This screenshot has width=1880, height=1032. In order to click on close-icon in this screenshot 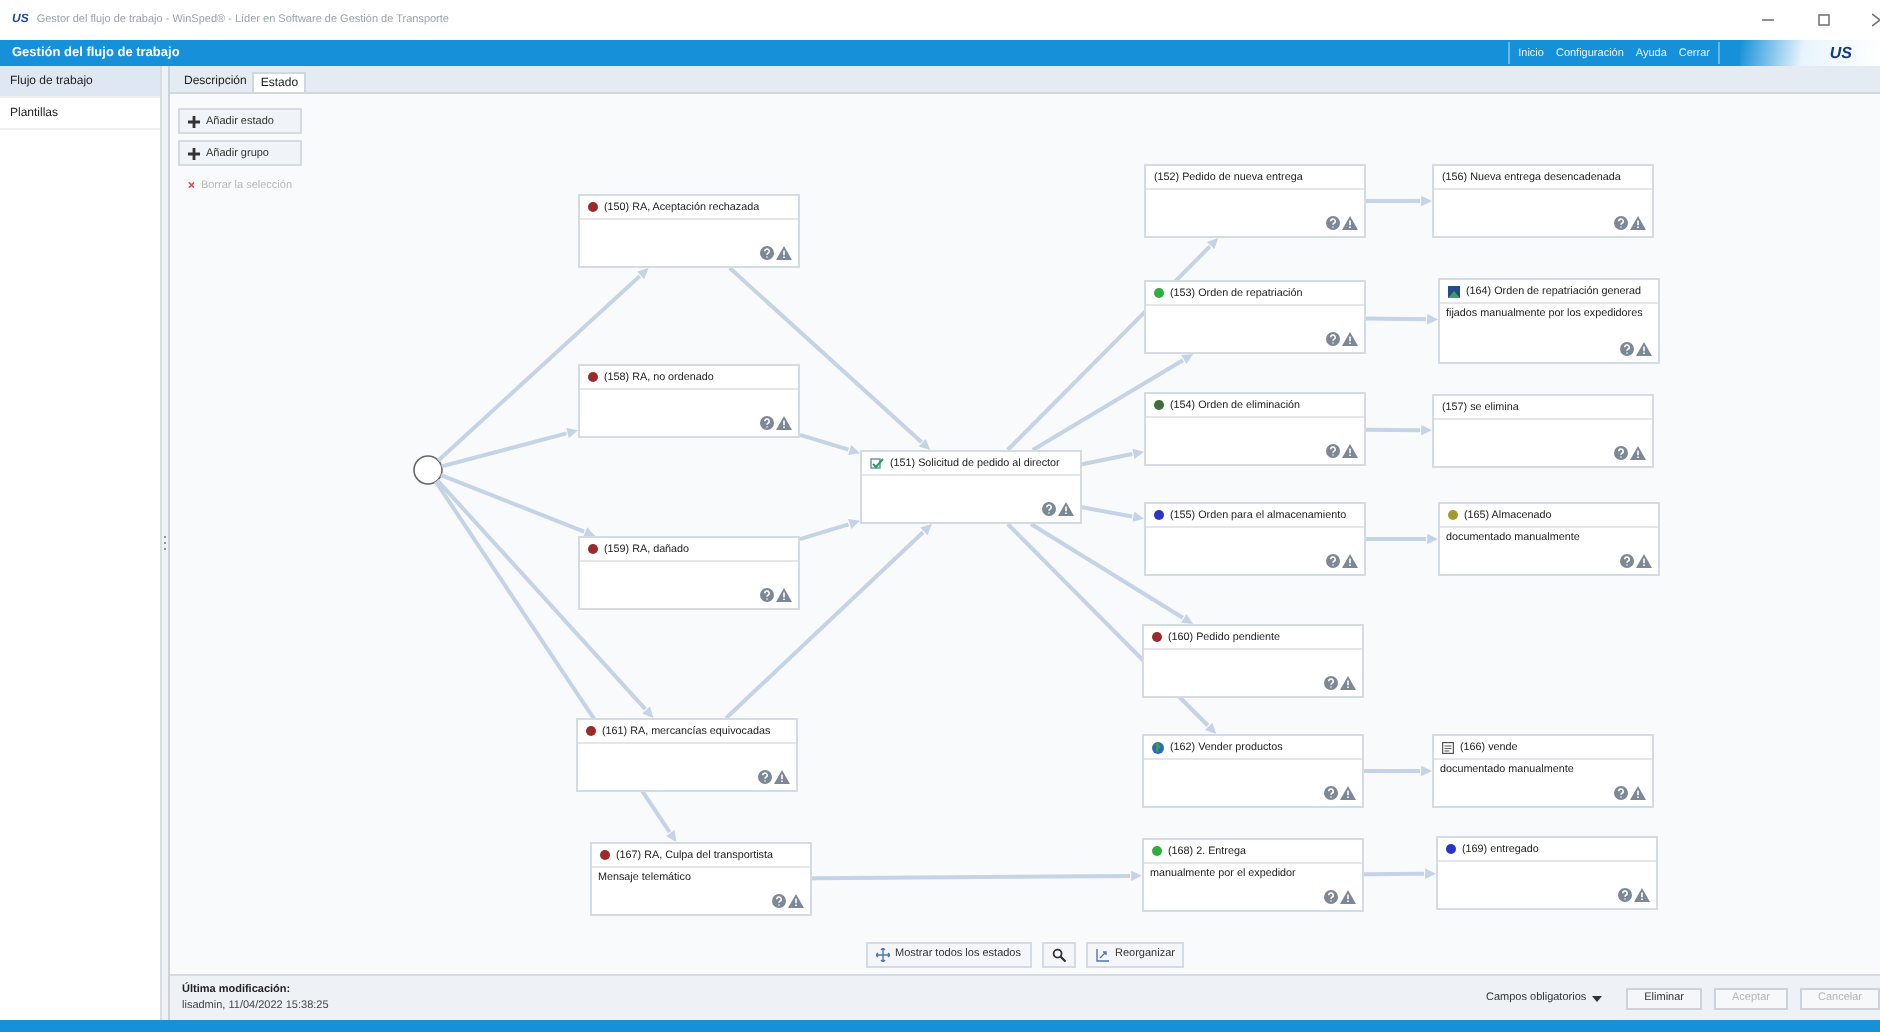, I will do `click(1876, 20)`.